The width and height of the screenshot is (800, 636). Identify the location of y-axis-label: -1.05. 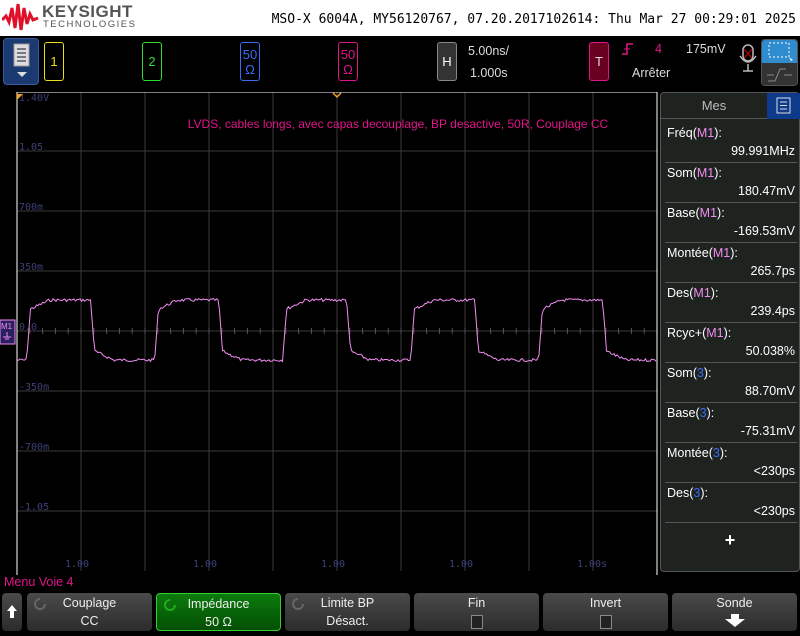
(34, 507).